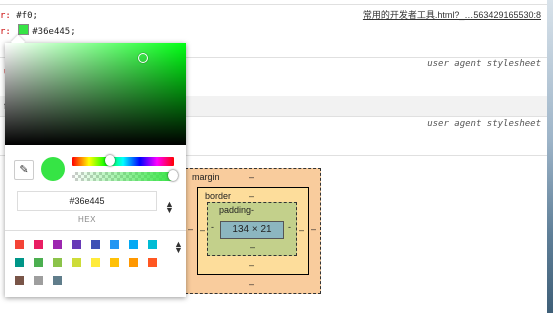  What do you see at coordinates (237, 210) in the screenshot?
I see `padding-label: padding-` at bounding box center [237, 210].